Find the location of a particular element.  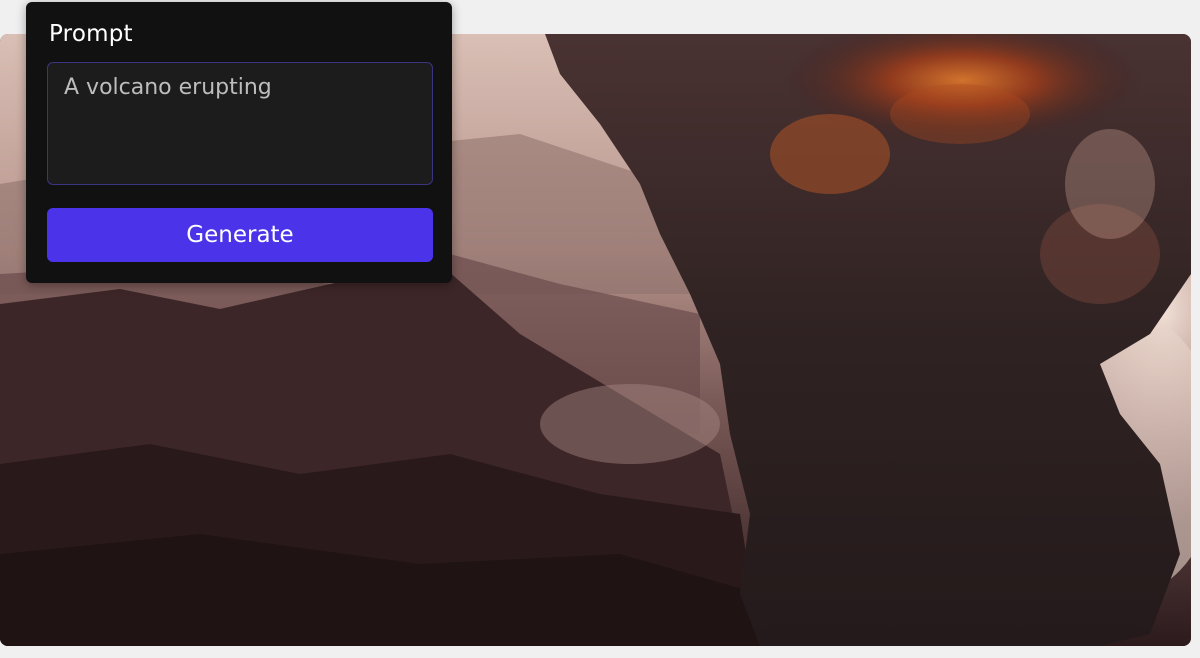

generate-button: Generate is located at coordinates (240, 235).